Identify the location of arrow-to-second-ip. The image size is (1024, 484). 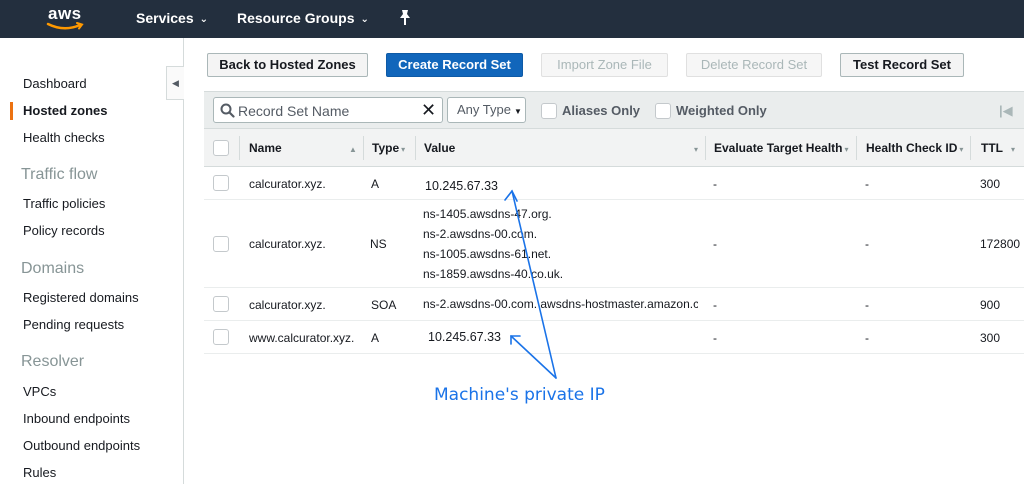
(533, 357).